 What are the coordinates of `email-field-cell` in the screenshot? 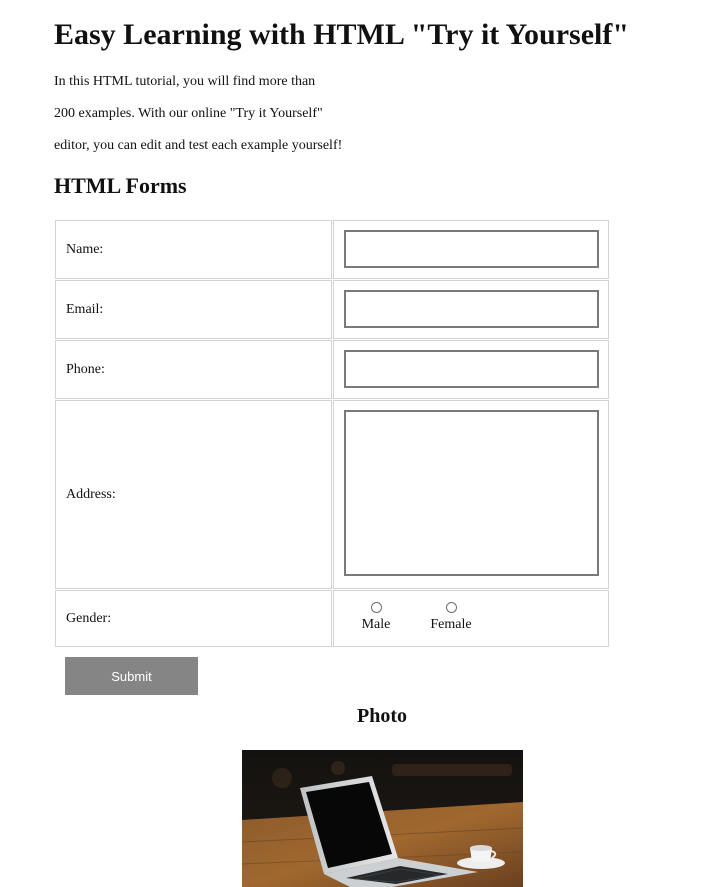 It's located at (471, 309).